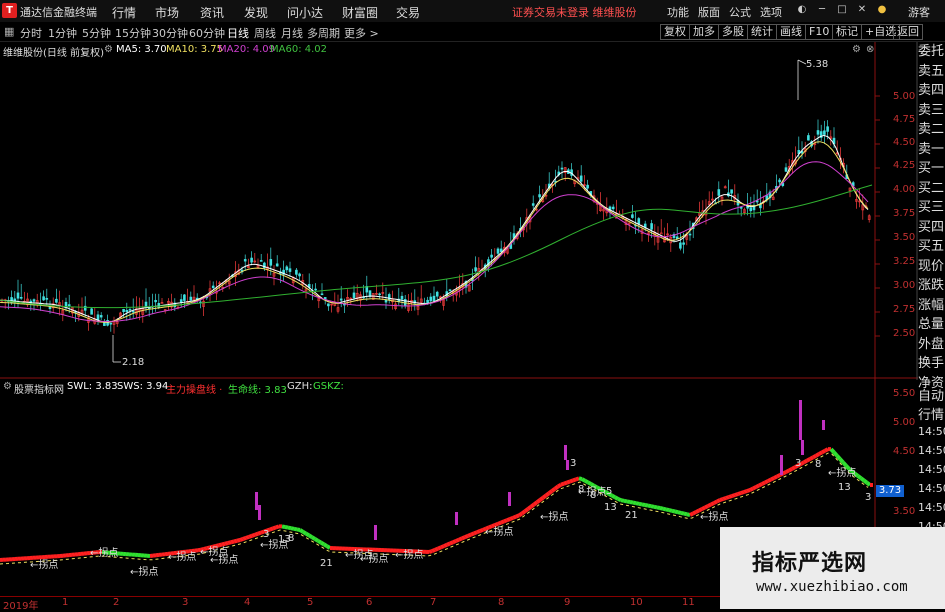 Image resolution: width=945 pixels, height=612 pixels. I want to click on settings-icon: ⚙, so click(7, 386).